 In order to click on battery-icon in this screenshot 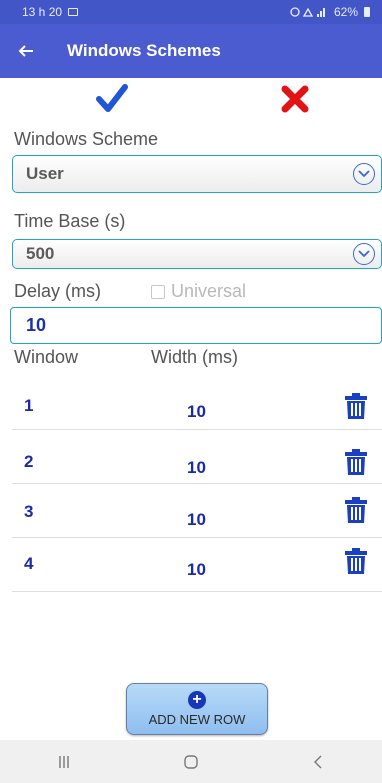, I will do `click(367, 12)`.